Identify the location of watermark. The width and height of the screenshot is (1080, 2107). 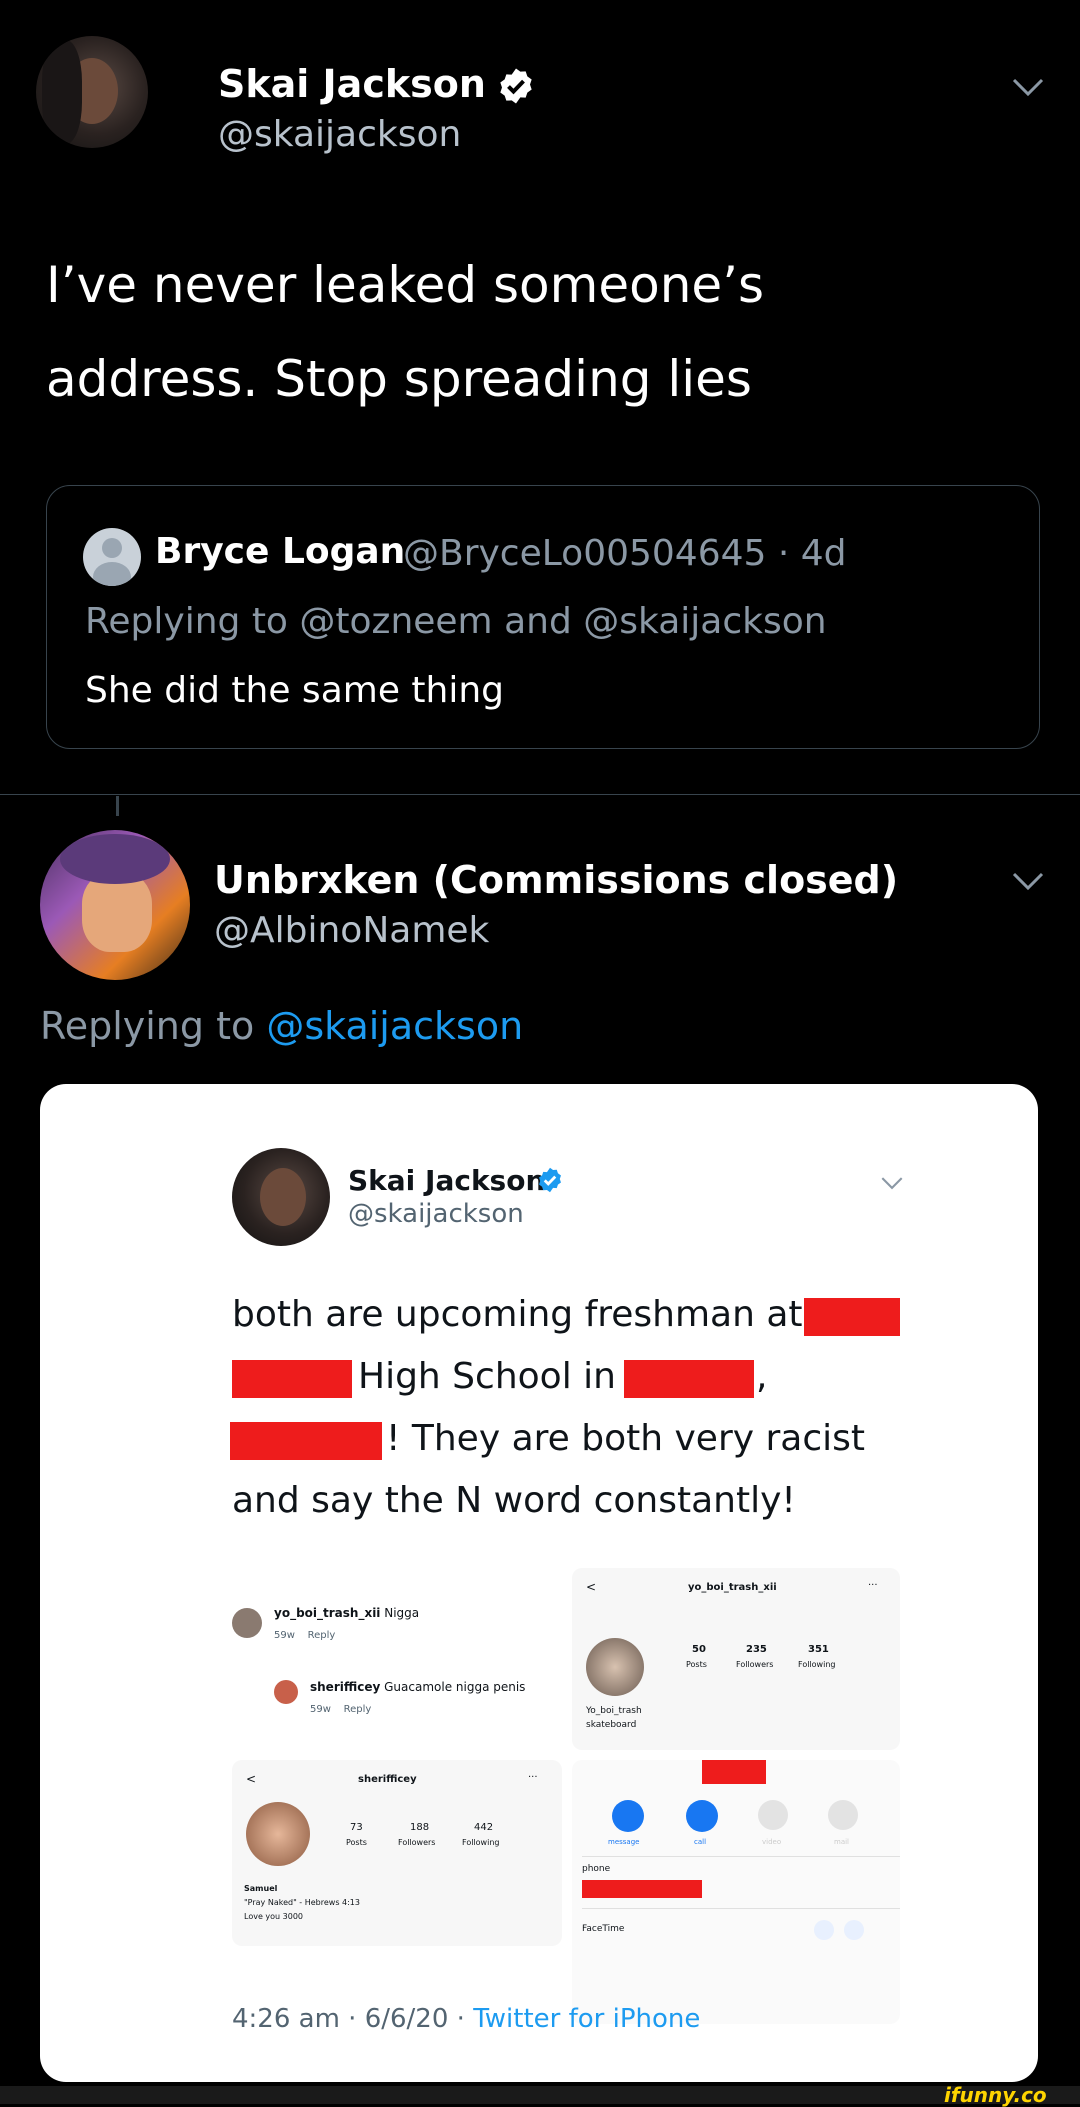
(540, 2095).